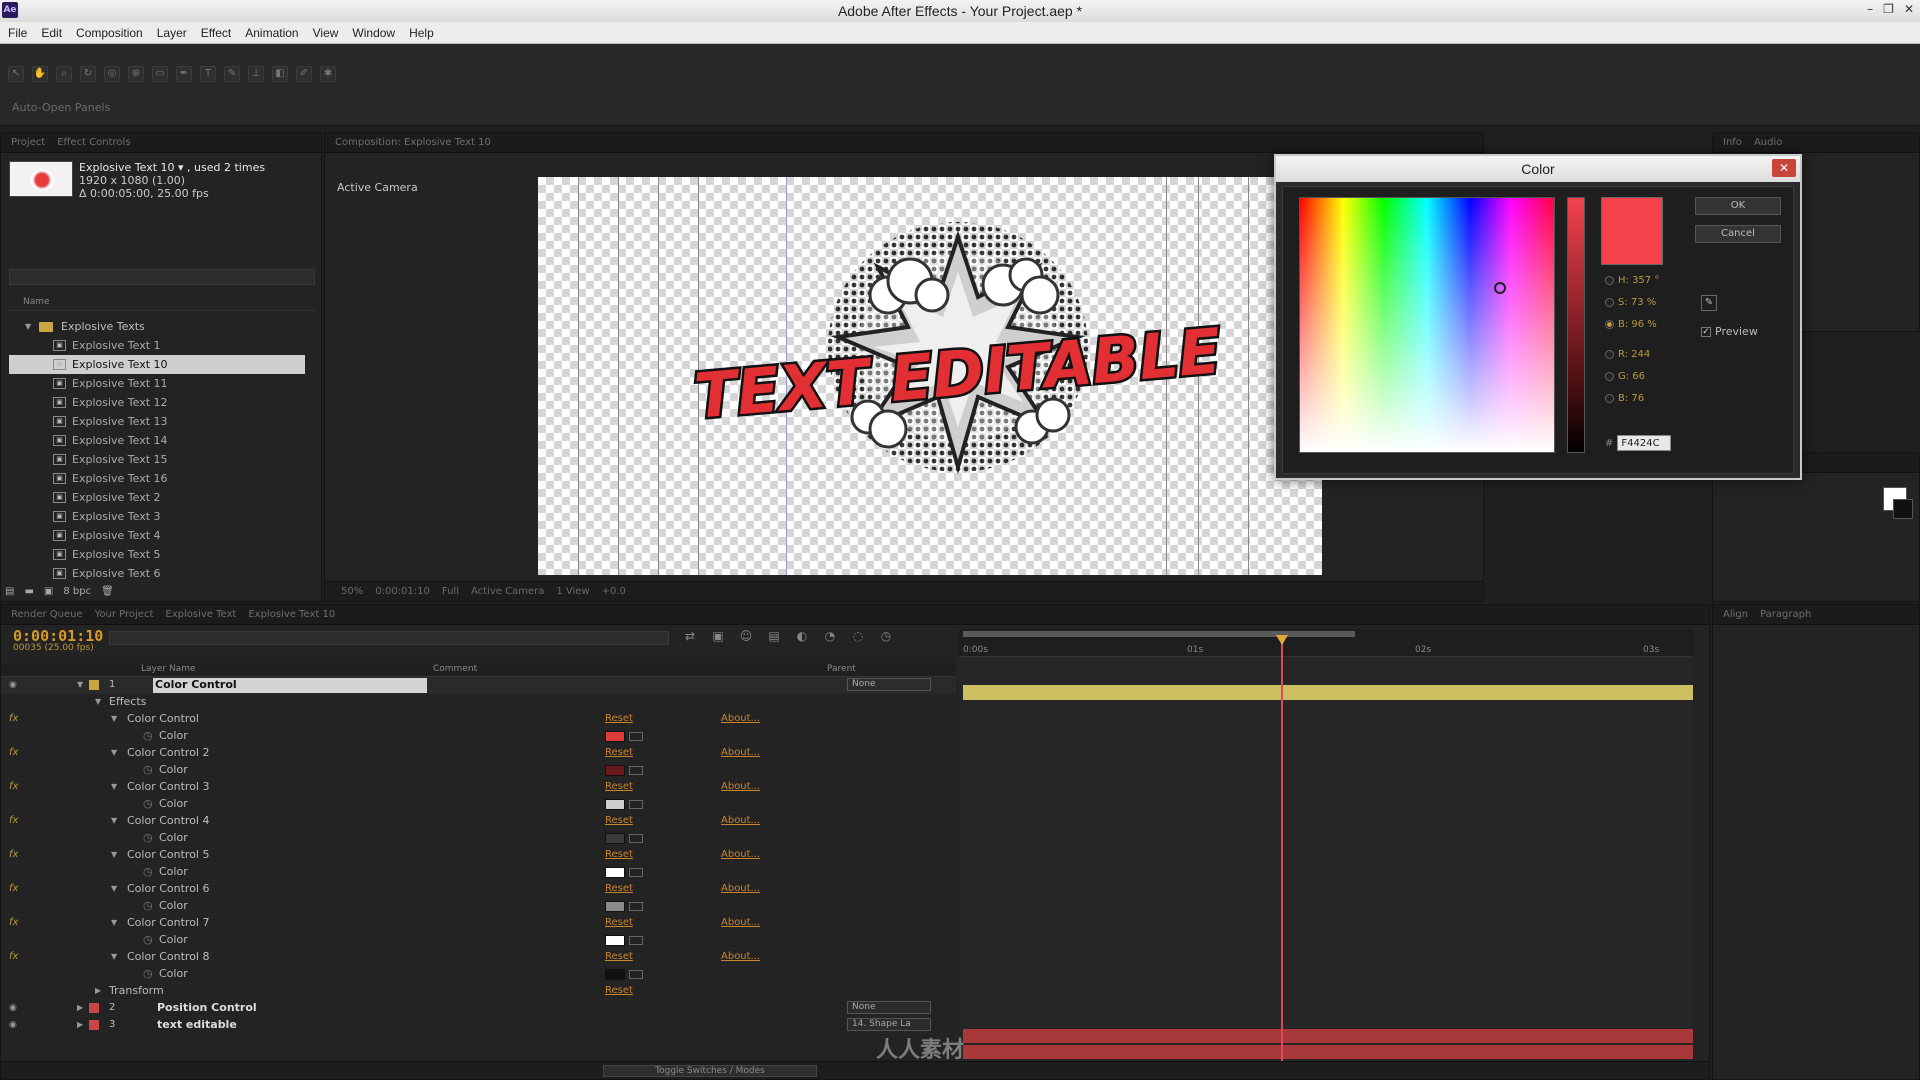 The height and width of the screenshot is (1080, 1920). I want to click on tab-align: Align, so click(1735, 614).